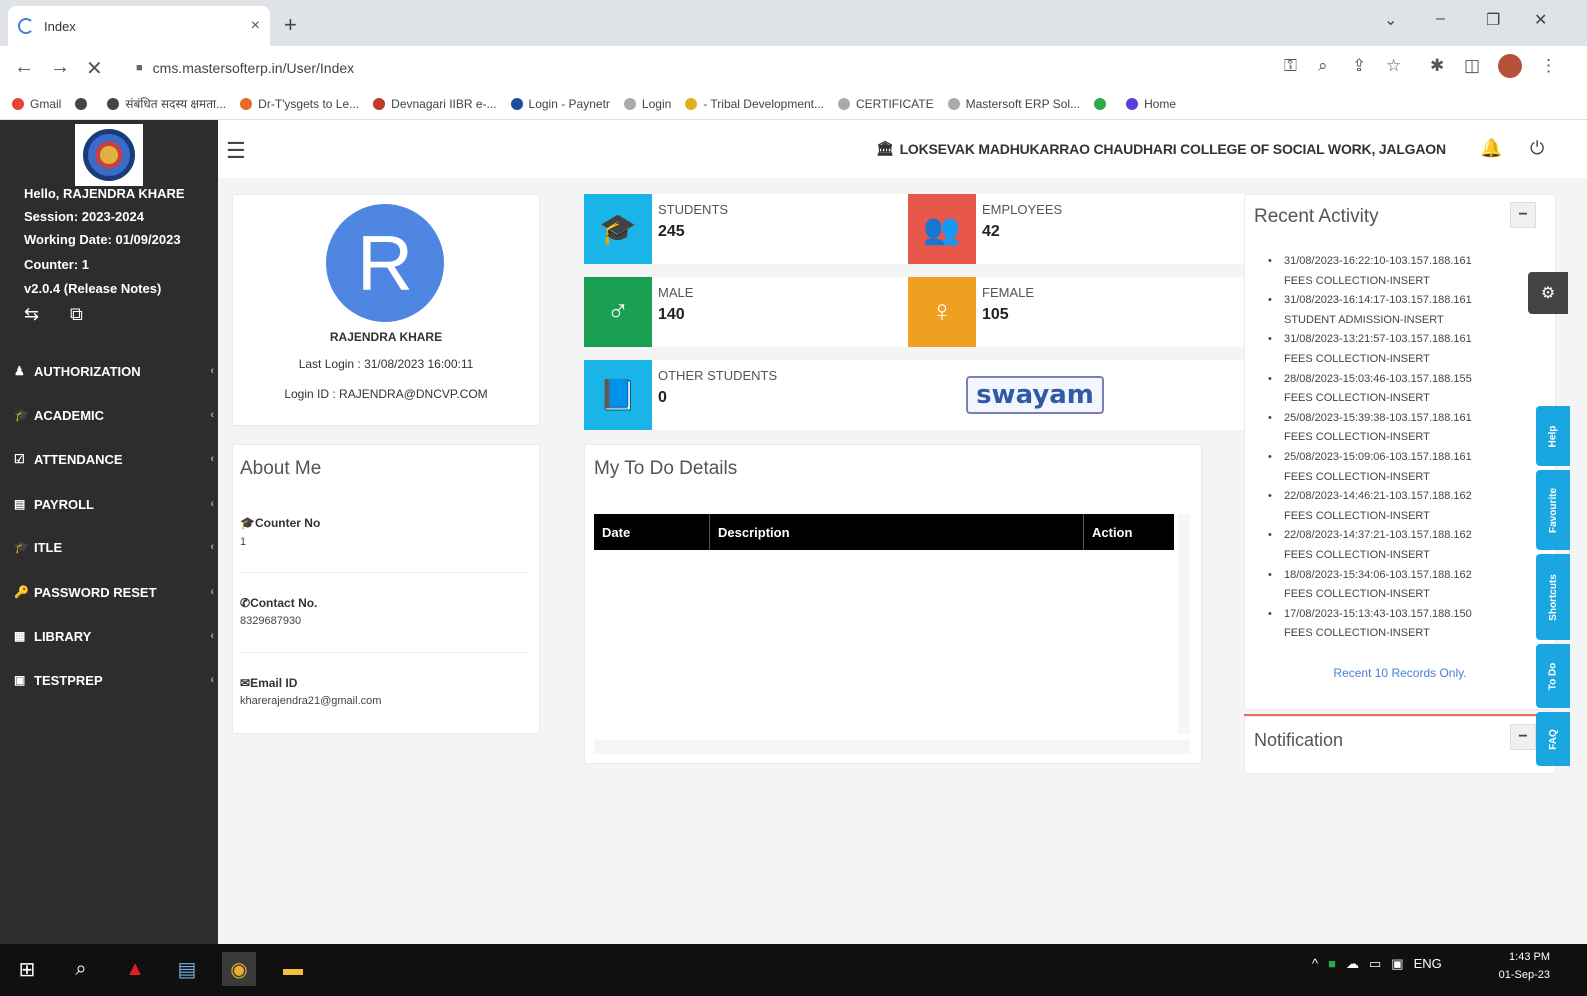 The width and height of the screenshot is (1587, 996). What do you see at coordinates (139, 68) in the screenshot?
I see `lock-icon: ■` at bounding box center [139, 68].